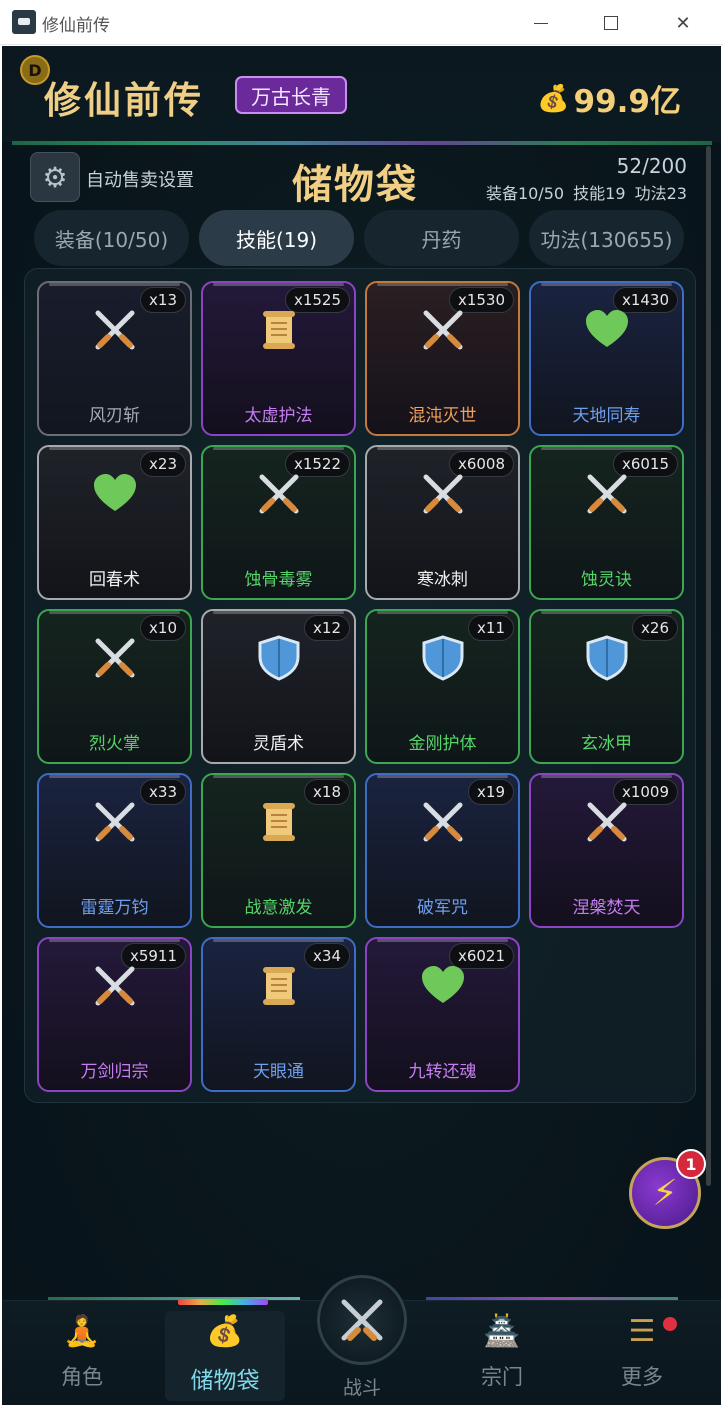 The image size is (723, 1407). What do you see at coordinates (606, 358) in the screenshot?
I see `inventory-item: x1430 天地同寿` at bounding box center [606, 358].